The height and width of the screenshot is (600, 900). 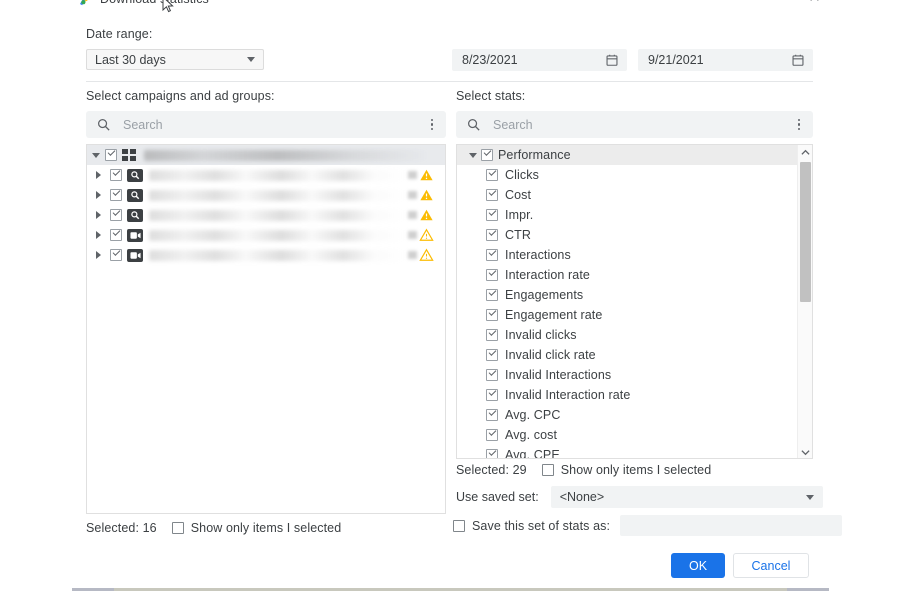 What do you see at coordinates (805, 451) in the screenshot?
I see `scroll-down-icon` at bounding box center [805, 451].